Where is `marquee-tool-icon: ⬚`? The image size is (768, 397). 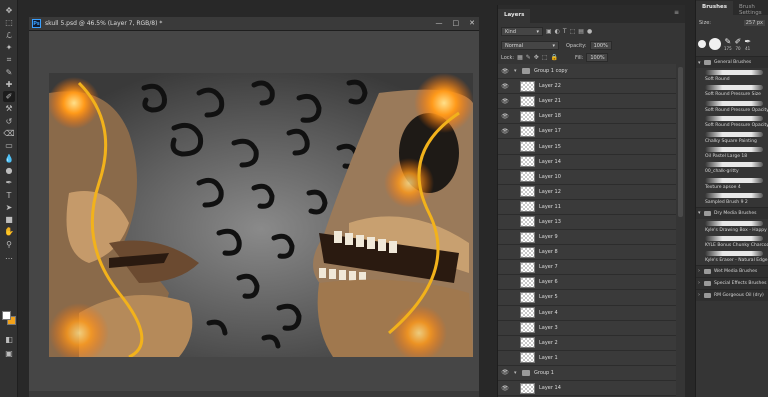
marquee-tool-icon: ⬚ is located at coordinates (9, 22).